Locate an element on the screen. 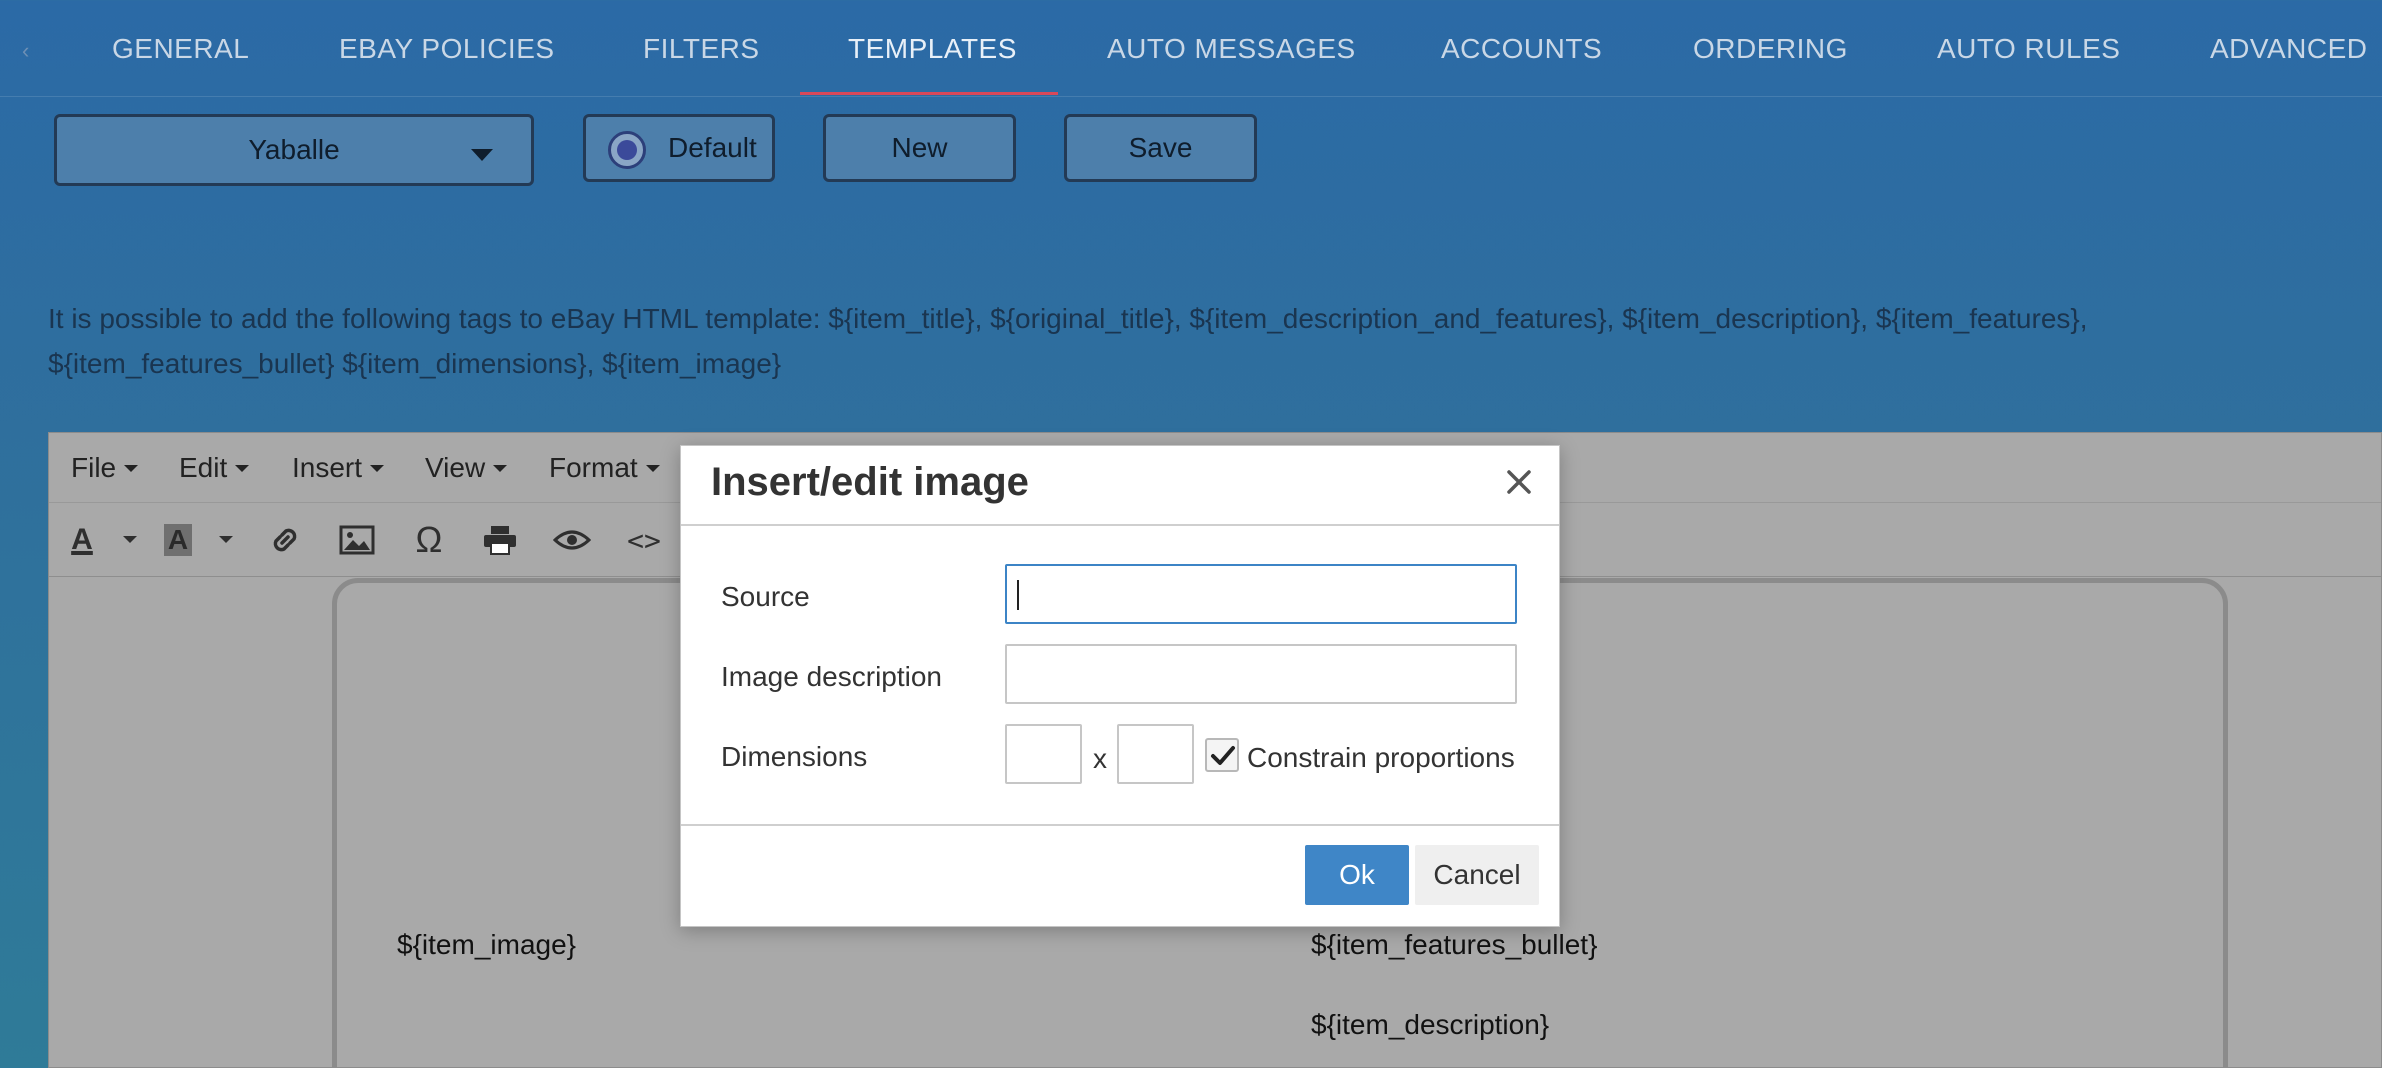 This screenshot has height=1068, width=2382. tab-accounts: ACCOUNTS is located at coordinates (1521, 48).